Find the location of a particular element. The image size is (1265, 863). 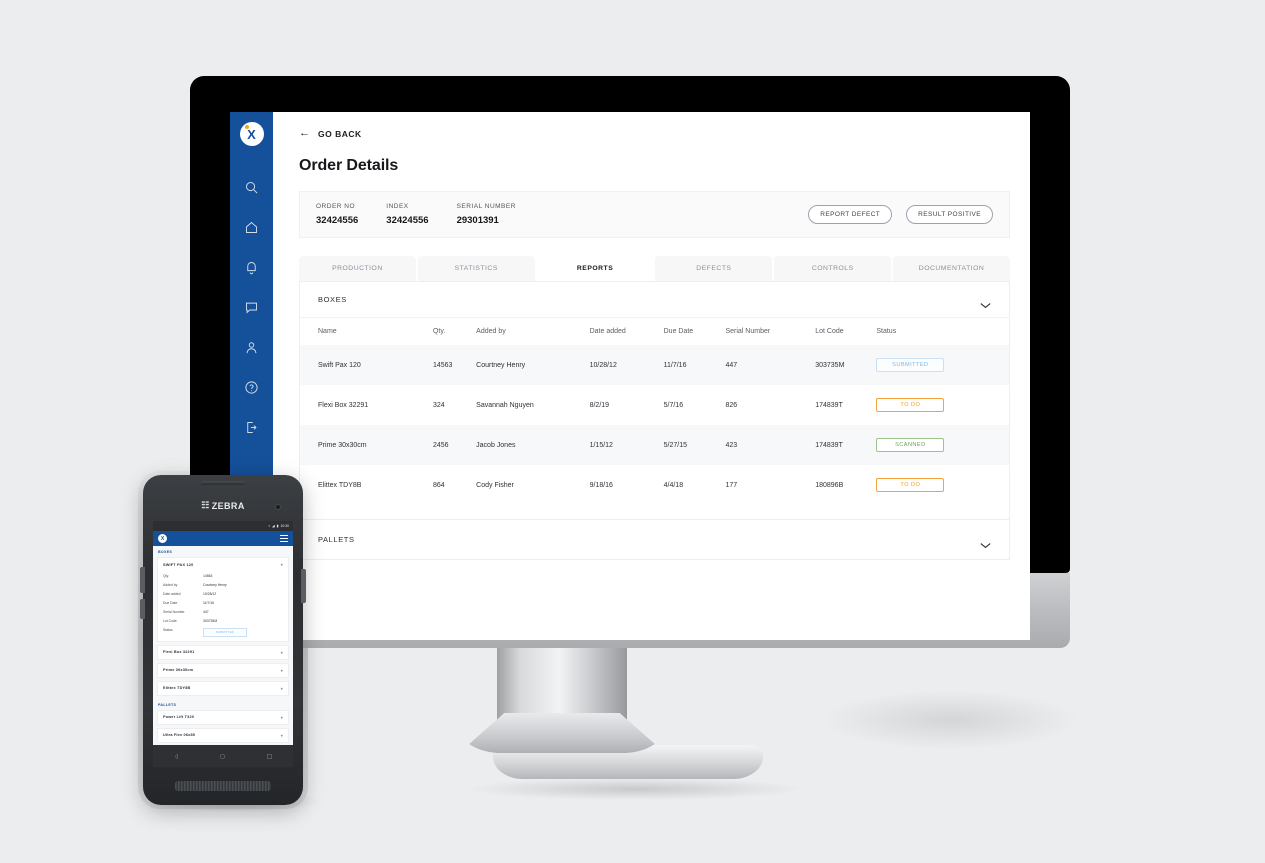

monitor-neck is located at coordinates (562, 699).